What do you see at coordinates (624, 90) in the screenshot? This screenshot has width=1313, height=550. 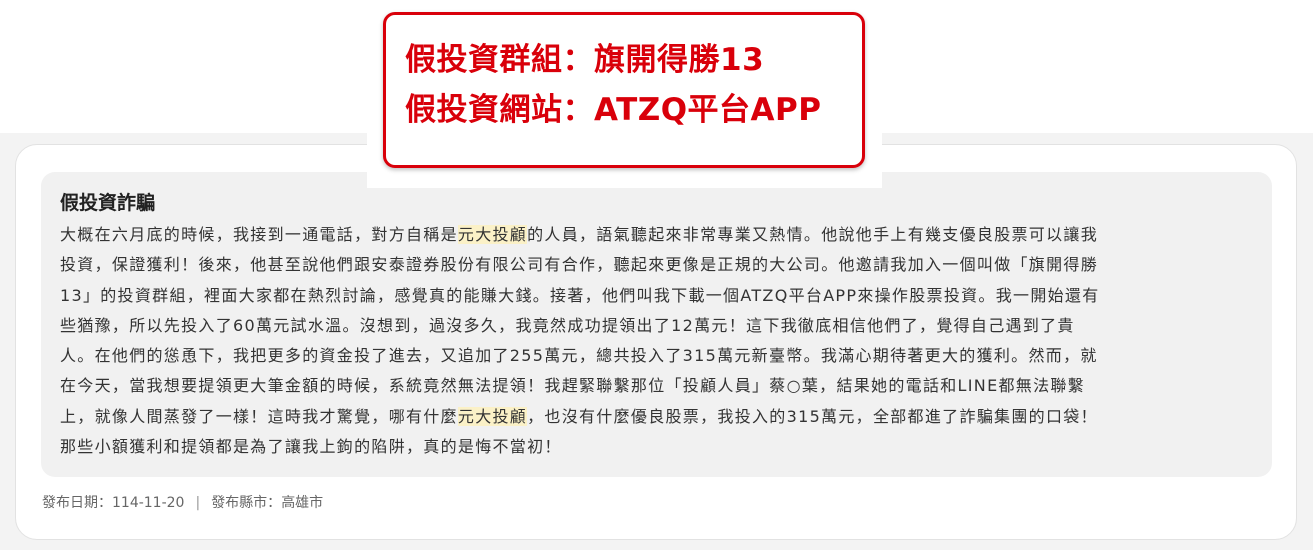 I see `scam-info-callout: 假投資群組：旗開得勝13 假投資網站：ATZQ平台APP` at bounding box center [624, 90].